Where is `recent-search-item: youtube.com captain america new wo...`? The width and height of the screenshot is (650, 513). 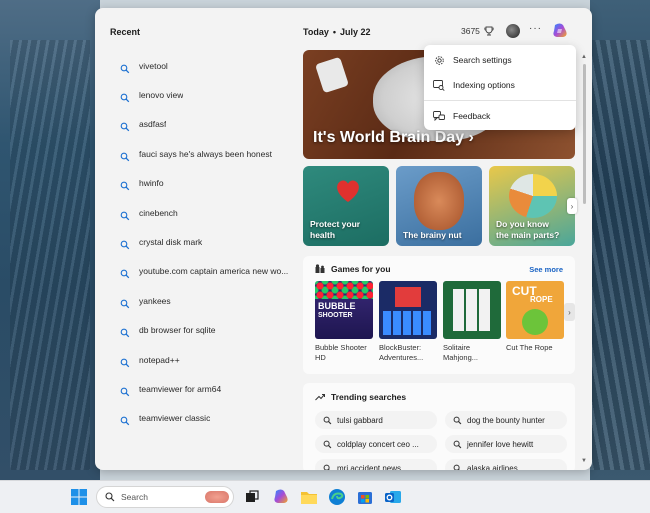
recent-search-item: youtube.com captain america new wo... is located at coordinates (207, 271).